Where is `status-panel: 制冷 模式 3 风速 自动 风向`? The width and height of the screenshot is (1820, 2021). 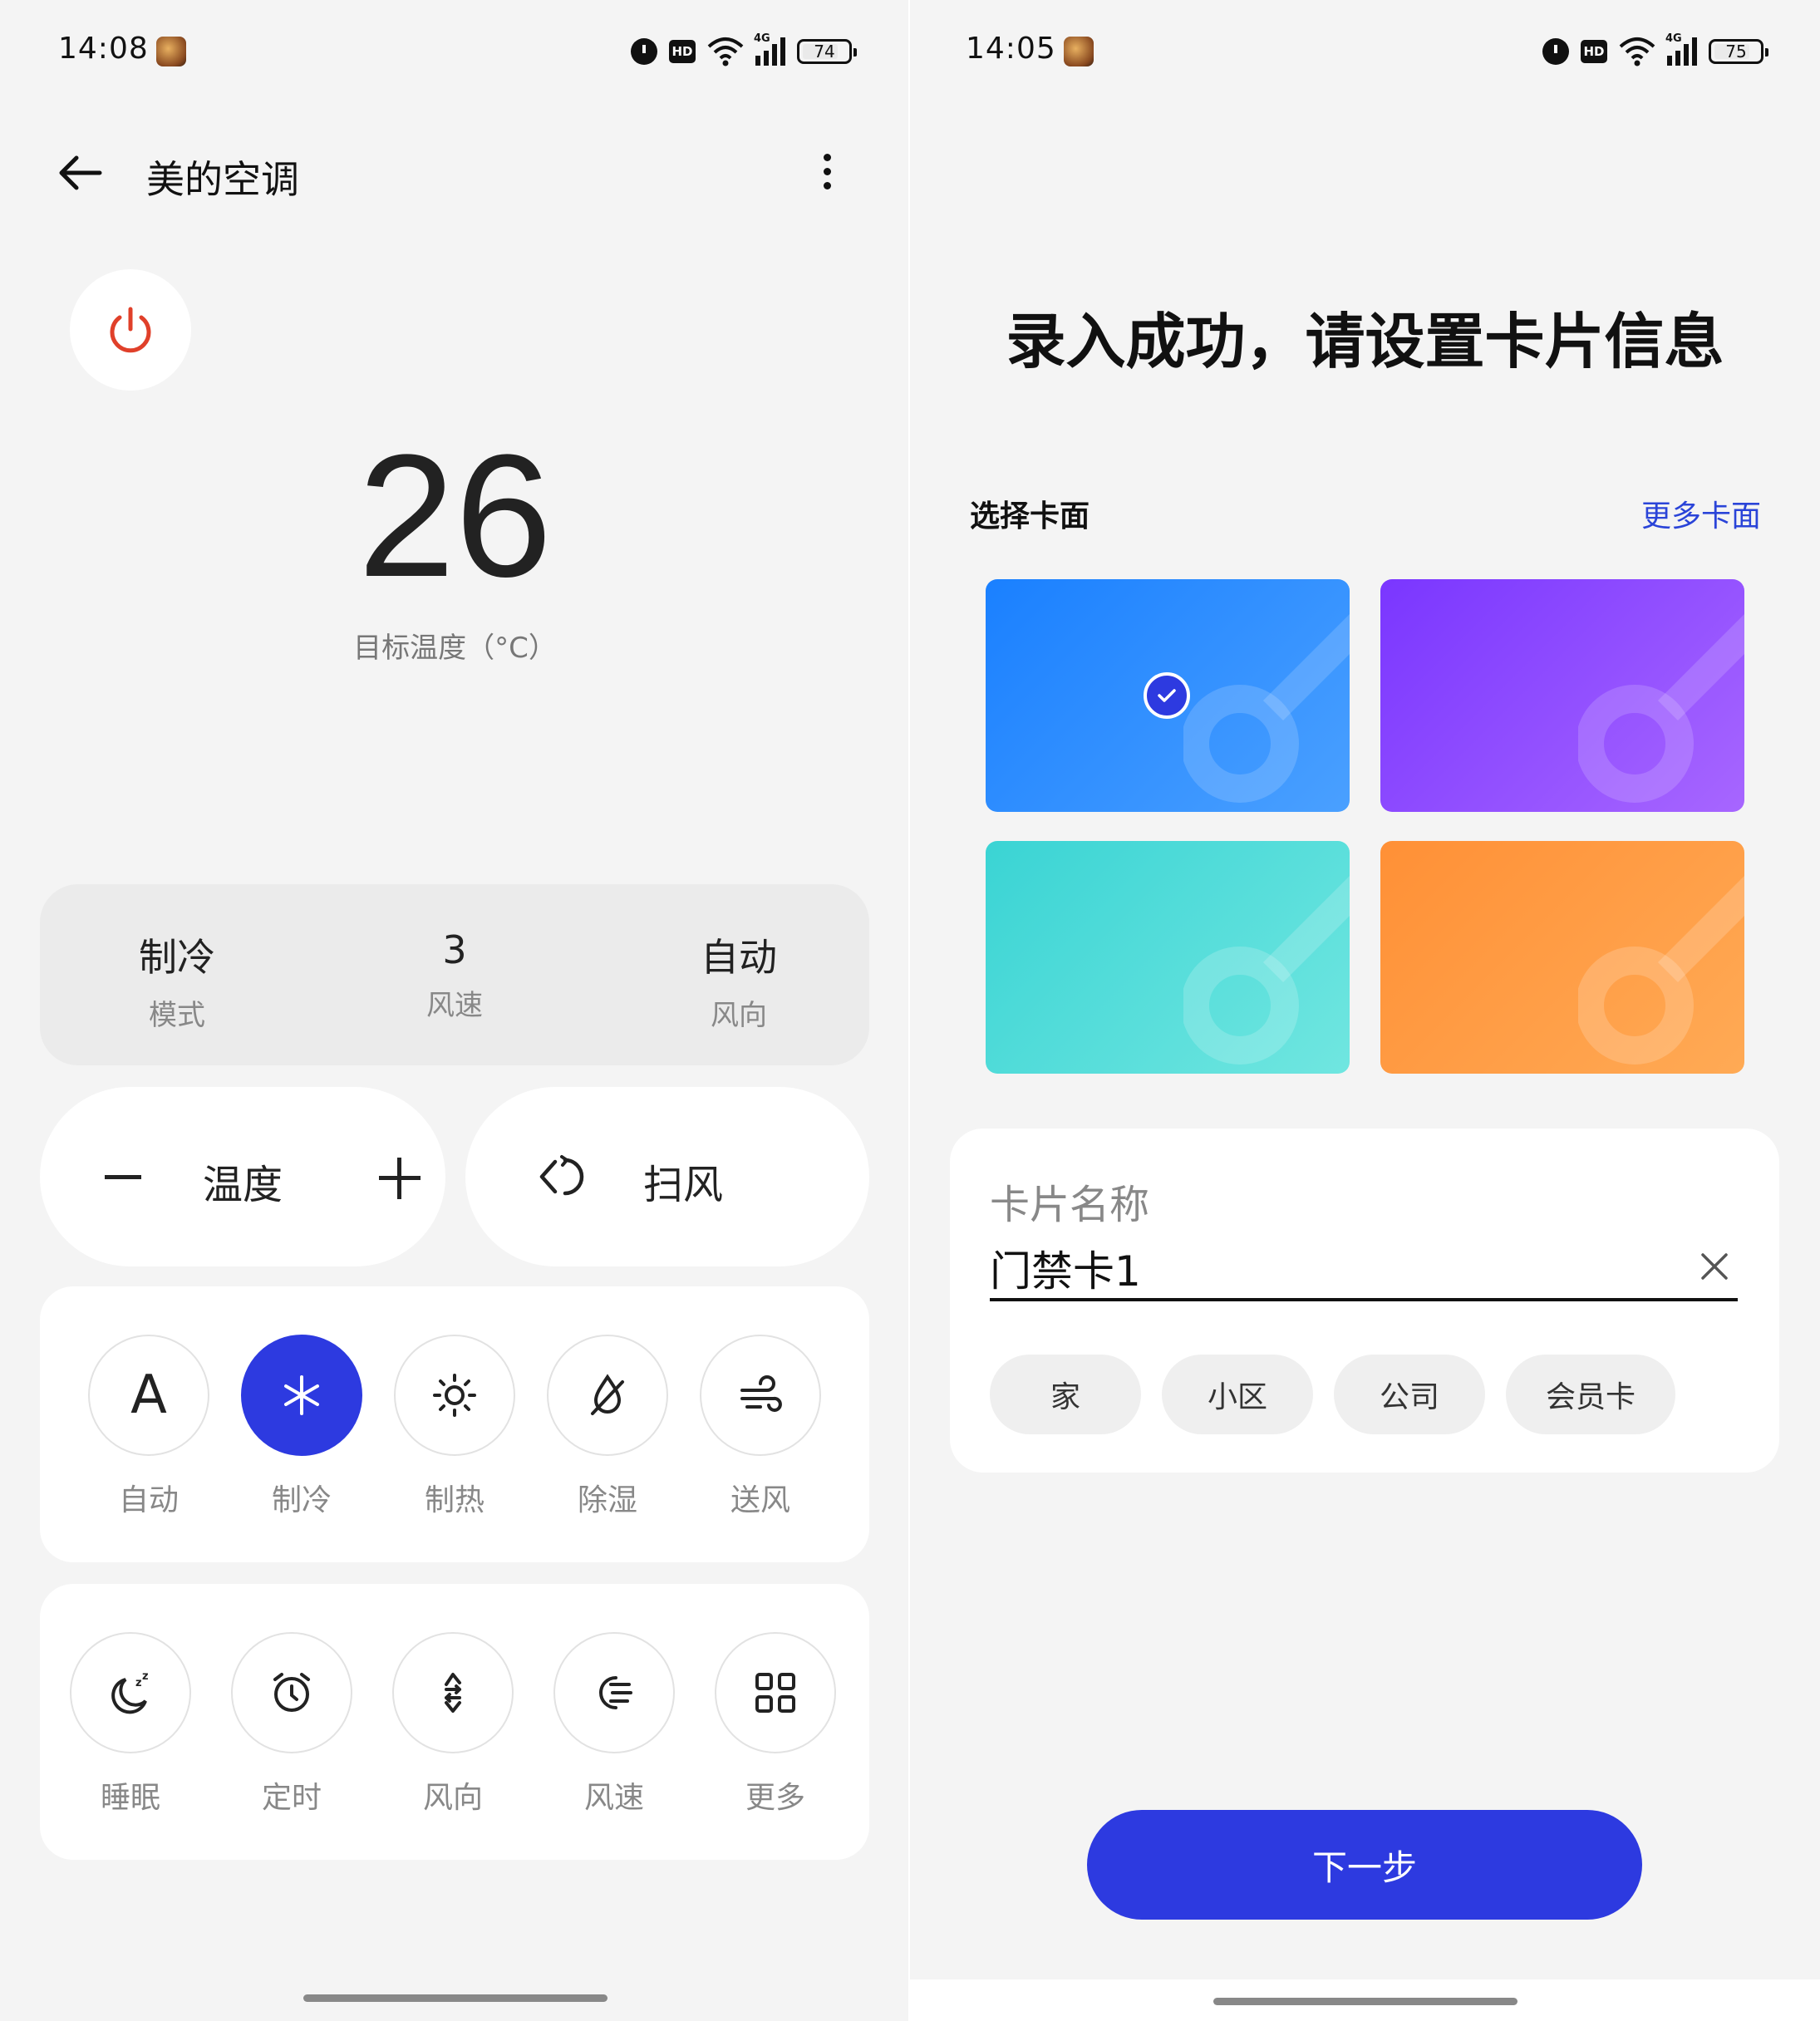
status-panel: 制冷 模式 3 风速 自动 风向 is located at coordinates (454, 974).